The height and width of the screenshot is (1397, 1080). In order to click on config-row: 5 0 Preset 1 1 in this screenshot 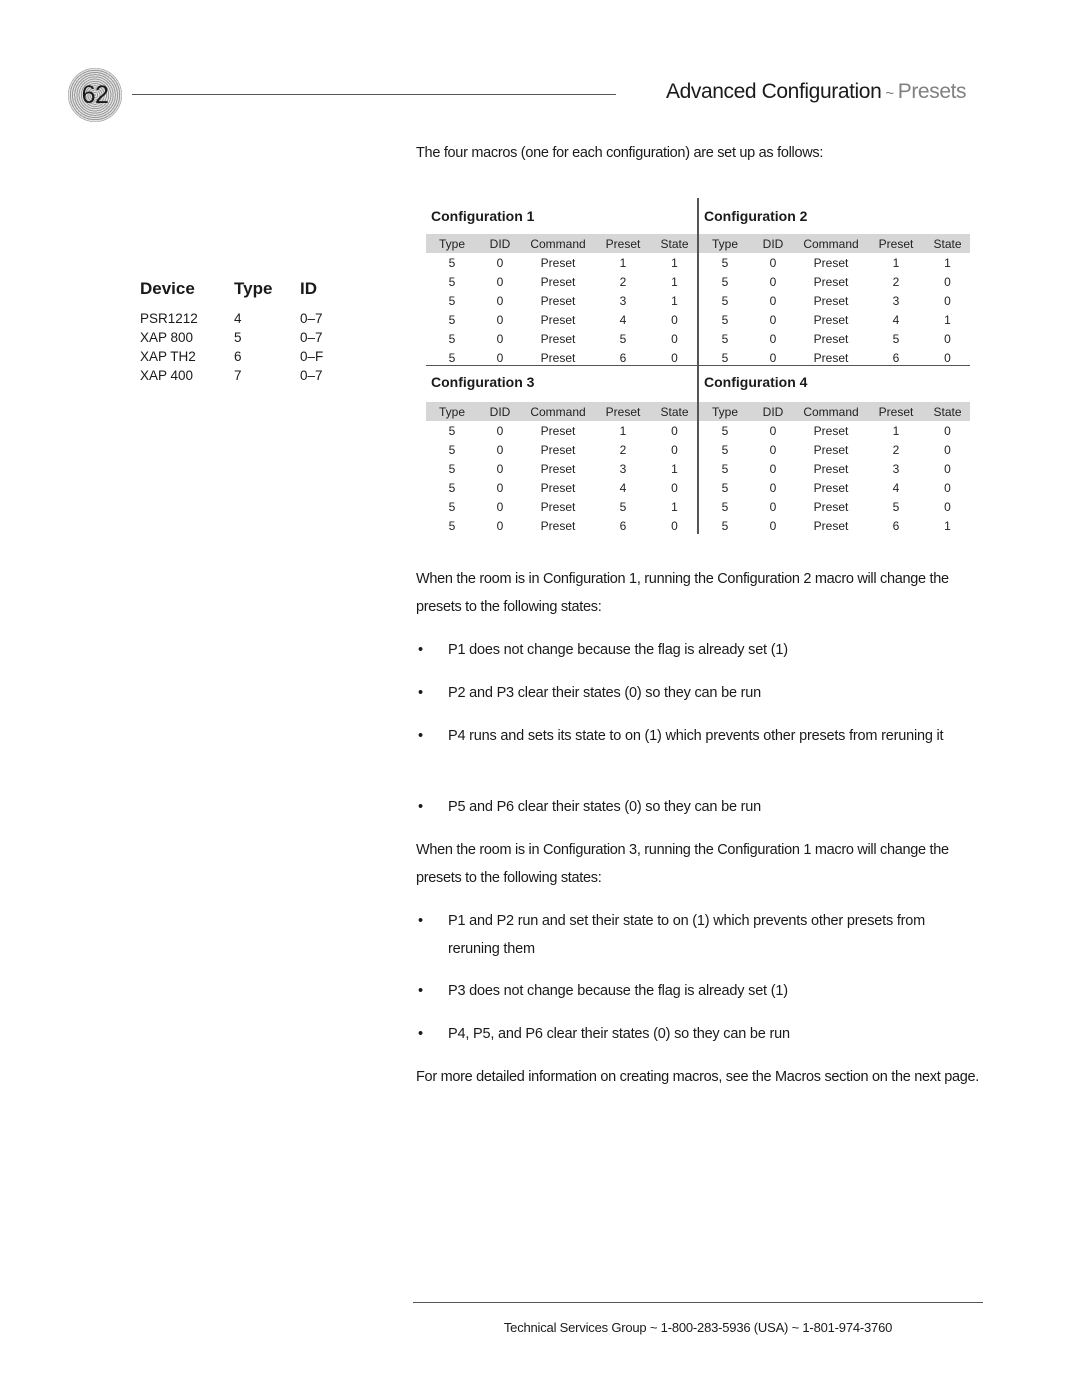, I will do `click(561, 262)`.